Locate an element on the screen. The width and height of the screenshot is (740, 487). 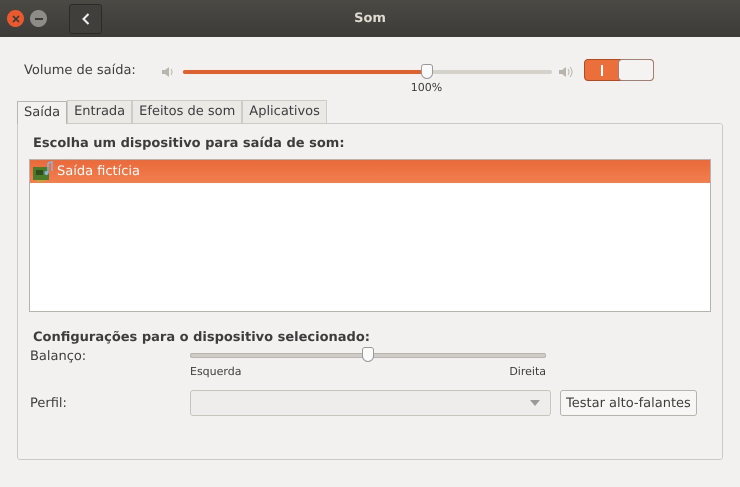
profile-label: Perfil: is located at coordinates (48, 403).